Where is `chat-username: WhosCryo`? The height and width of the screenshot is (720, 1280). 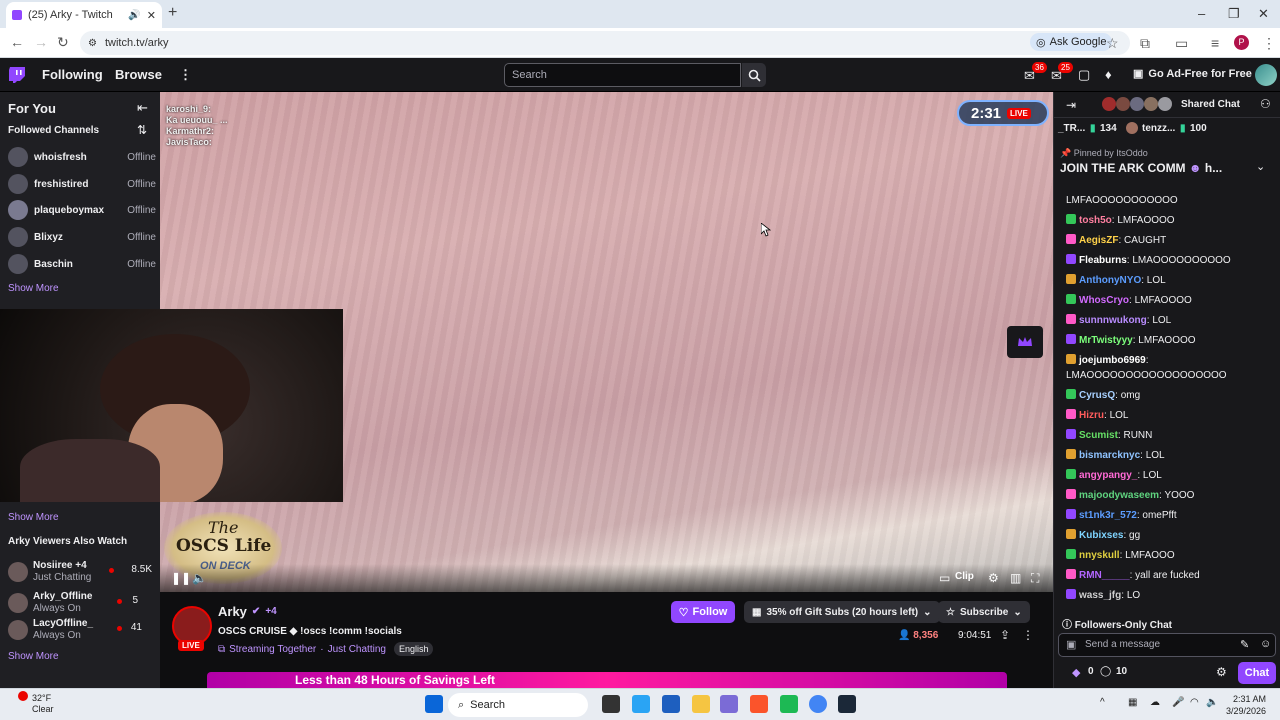
chat-username: WhosCryo is located at coordinates (1104, 300).